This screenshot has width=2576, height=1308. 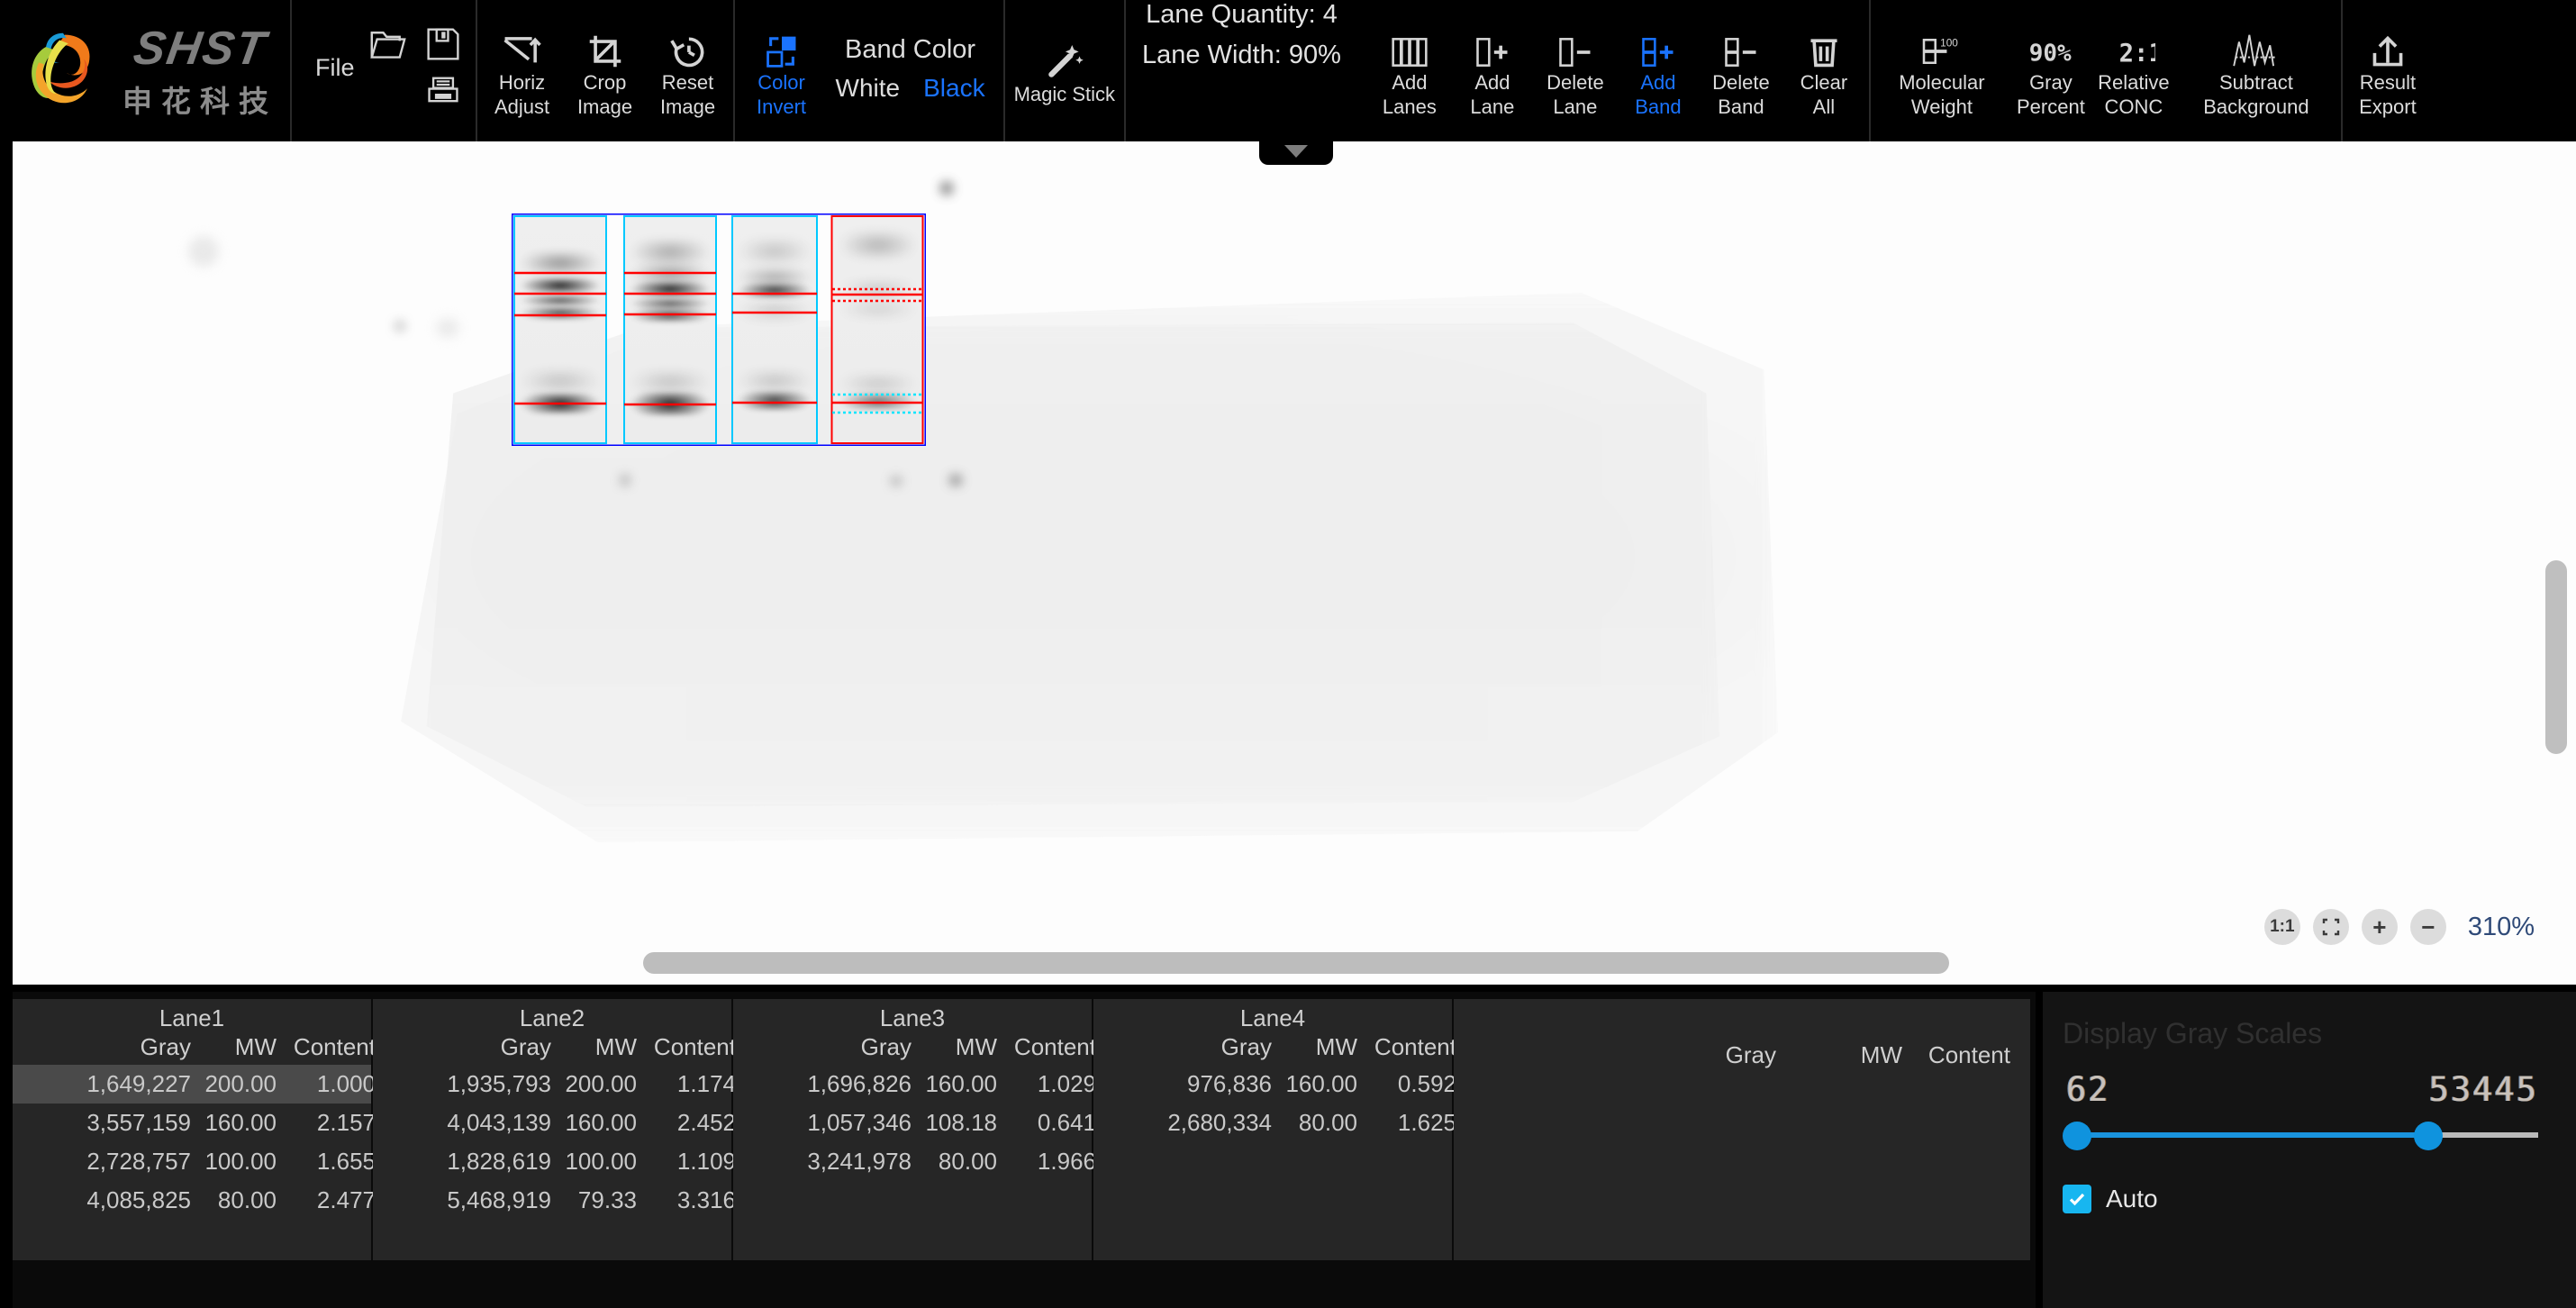 What do you see at coordinates (1942, 82) in the screenshot?
I see `molecular-weight-label-top: Molecular` at bounding box center [1942, 82].